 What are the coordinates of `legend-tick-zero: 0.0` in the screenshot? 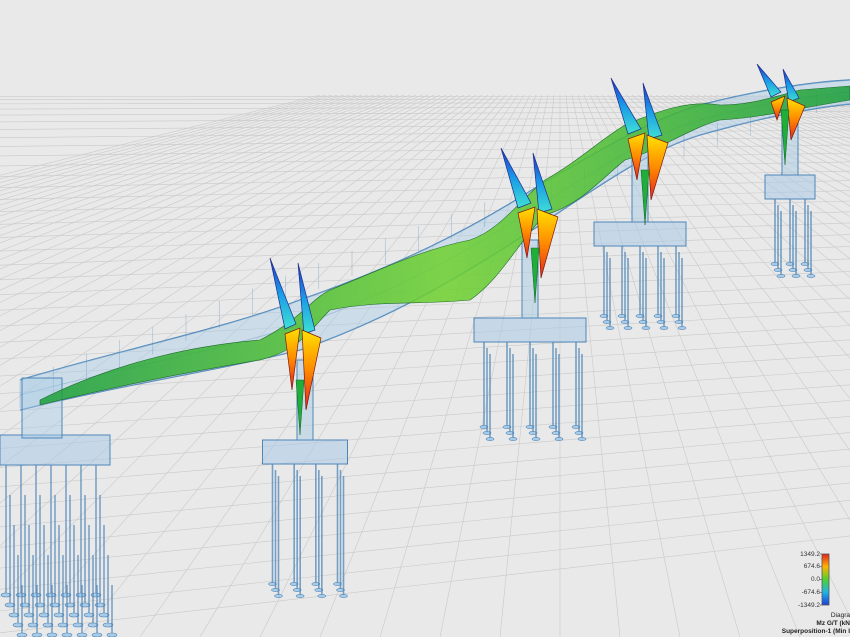 It's located at (815, 579).